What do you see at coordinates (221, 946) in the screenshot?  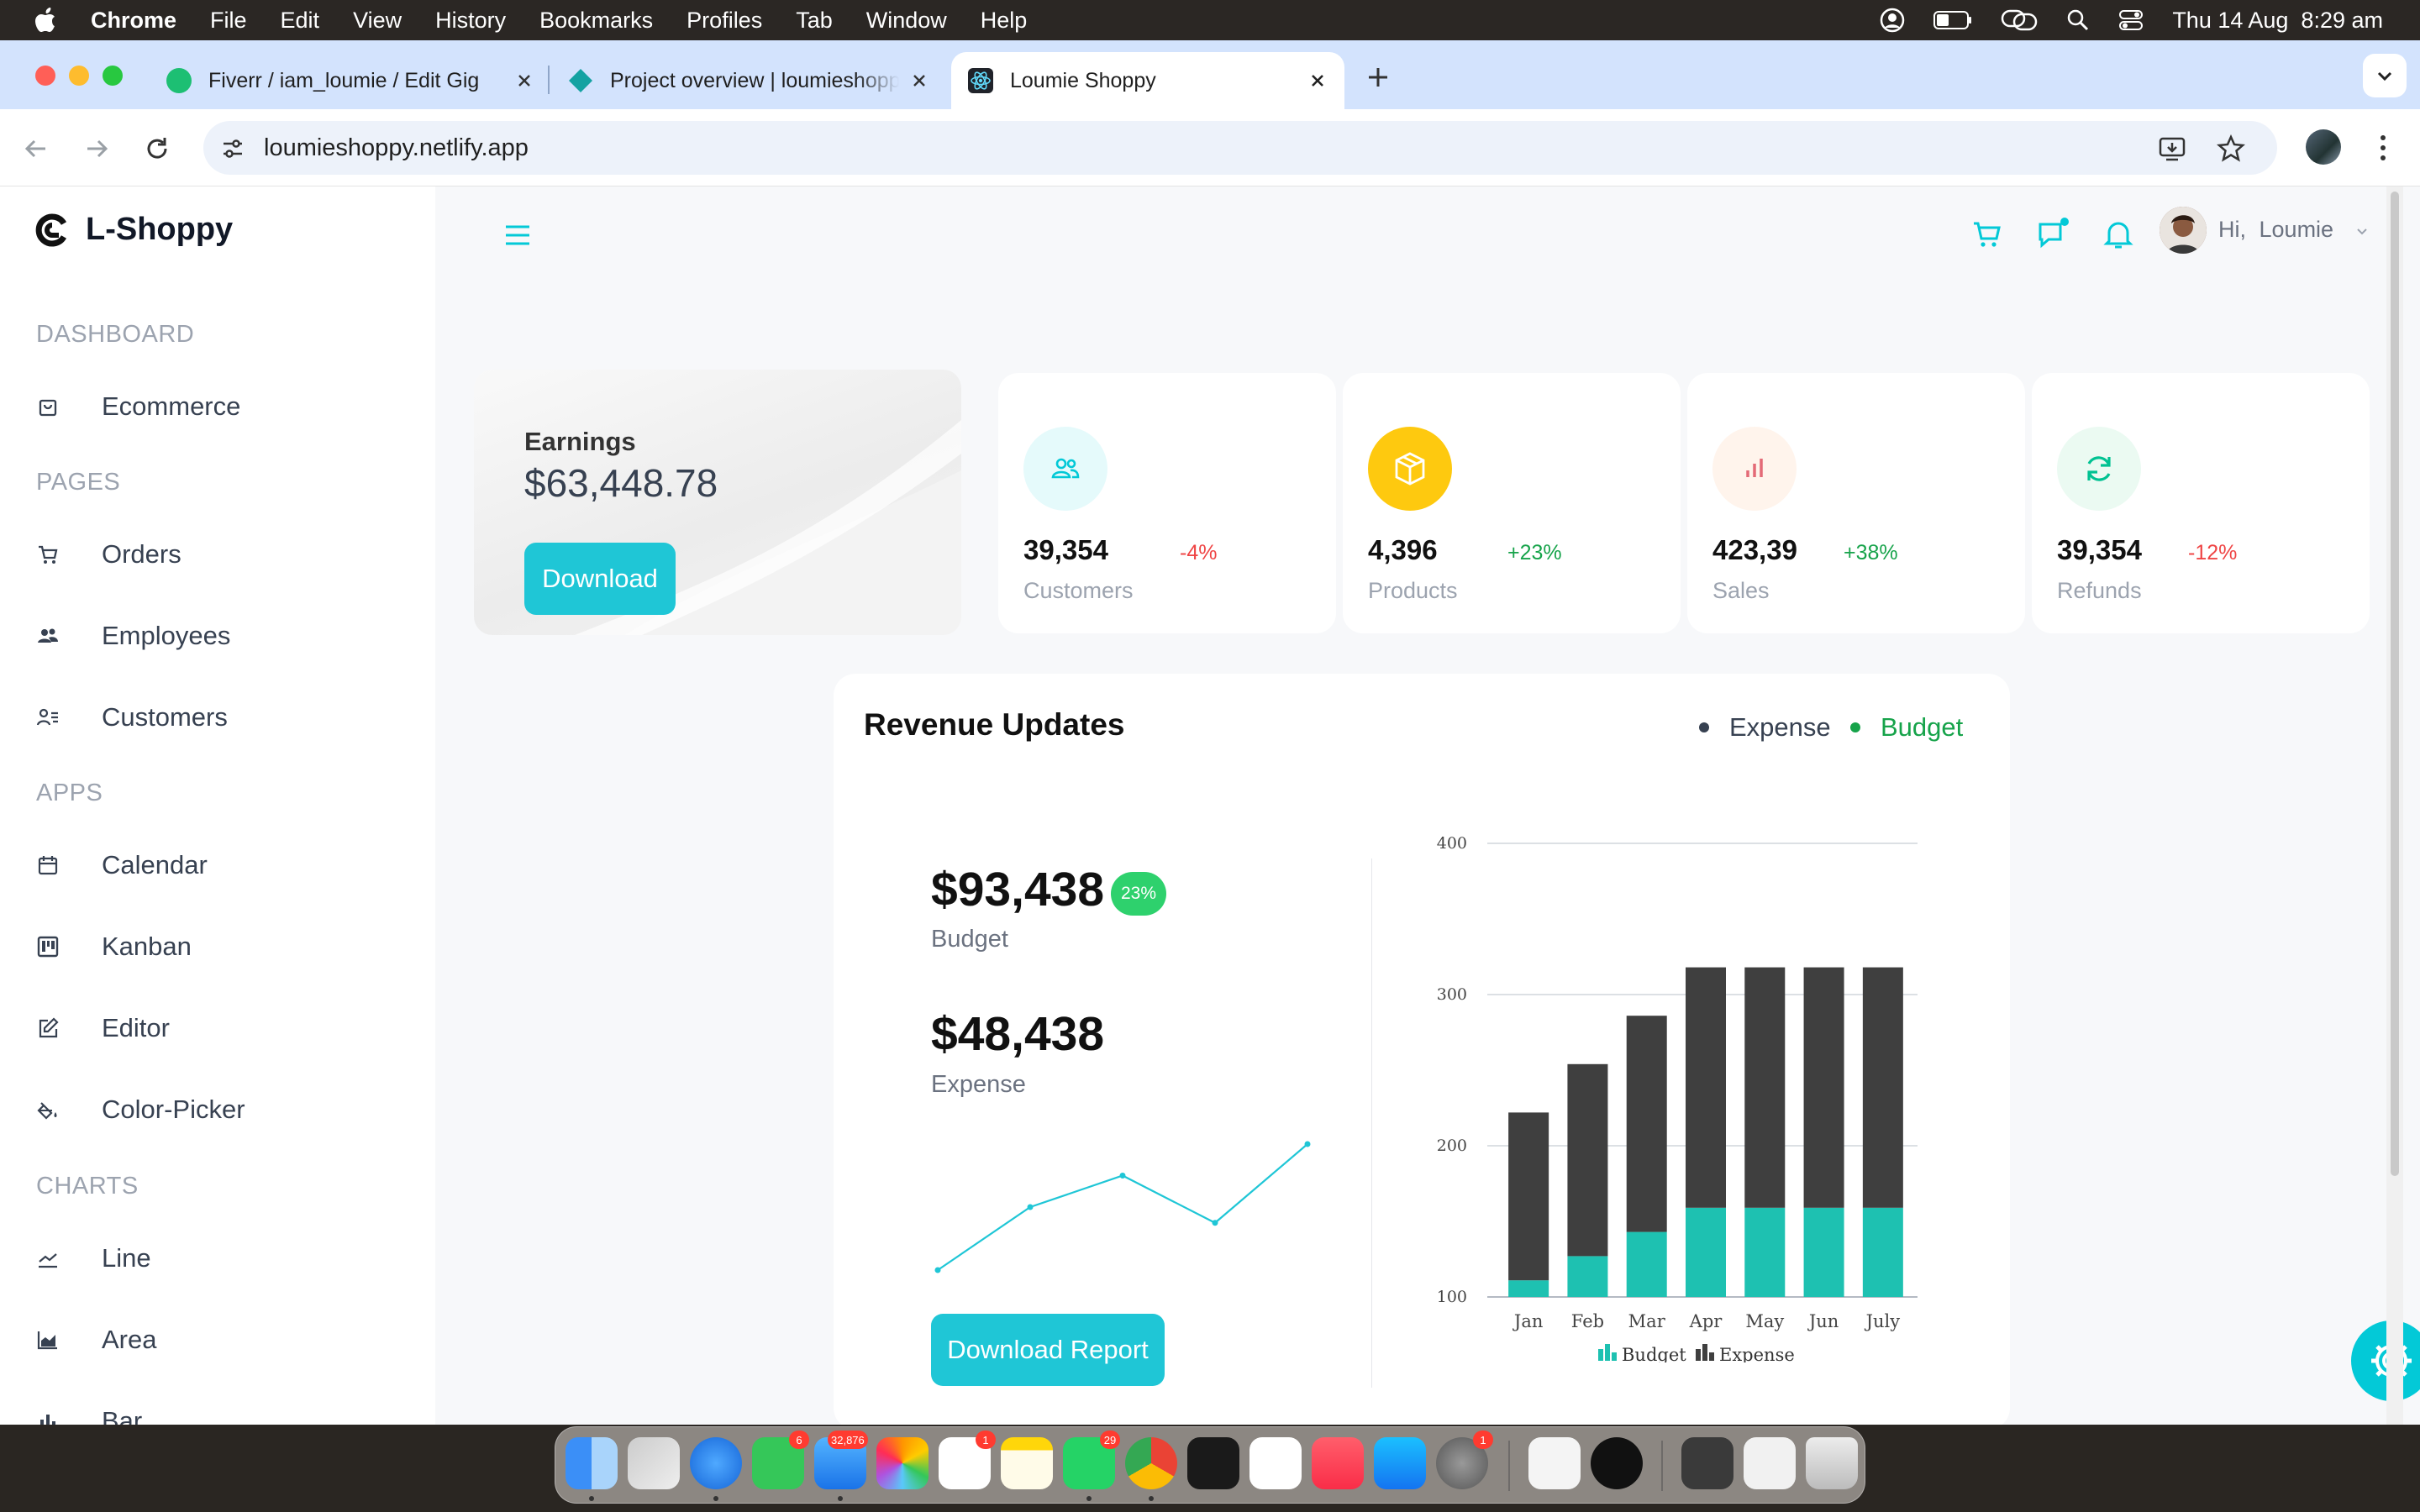 I see `sidebar-item-kanban: Kanban` at bounding box center [221, 946].